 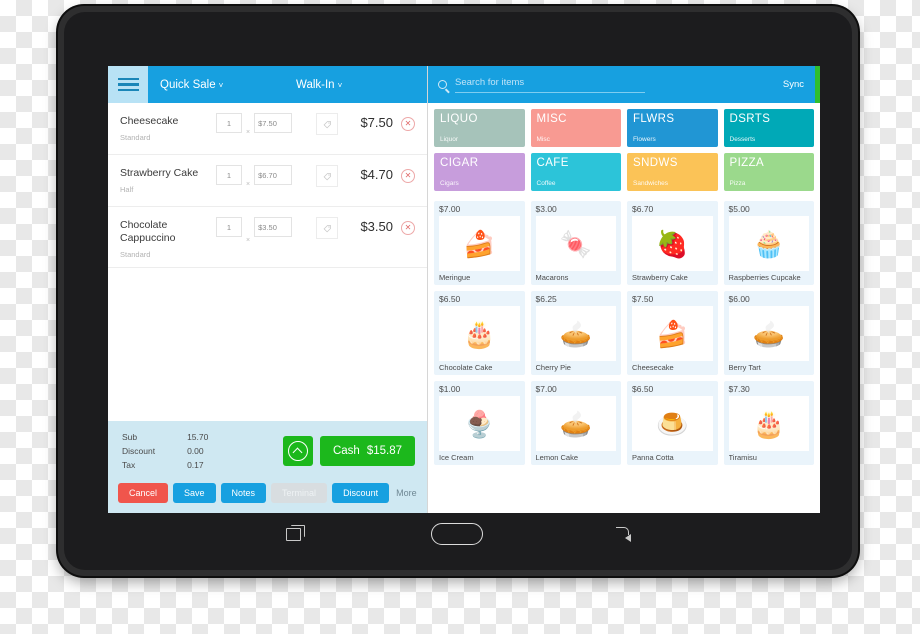 I want to click on discount-button: Discount, so click(x=361, y=493).